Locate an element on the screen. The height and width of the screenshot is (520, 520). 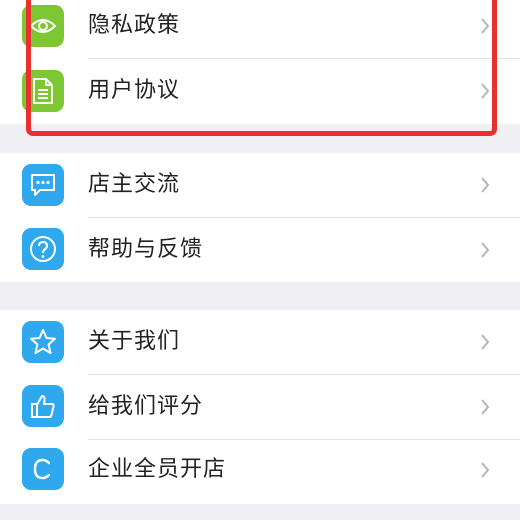
menu-item-help-feedback: 帮助与反馈 is located at coordinates (260, 250).